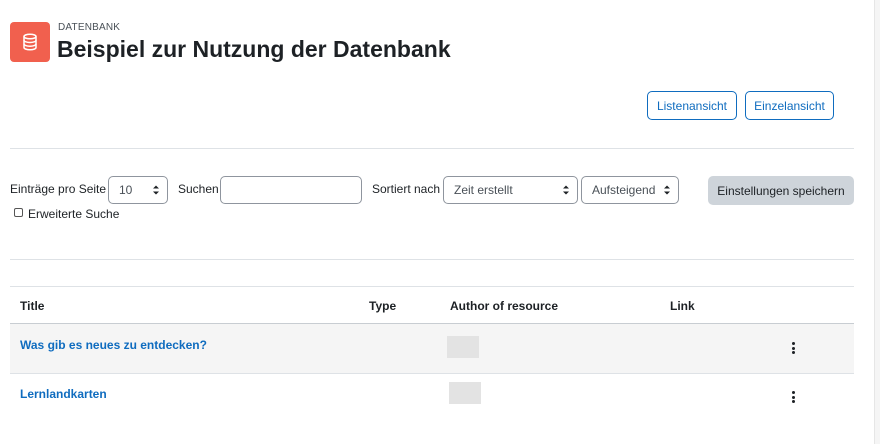 This screenshot has width=880, height=444. Describe the element at coordinates (483, 190) in the screenshot. I see `sort-field-value: Zeit erstellt` at that location.